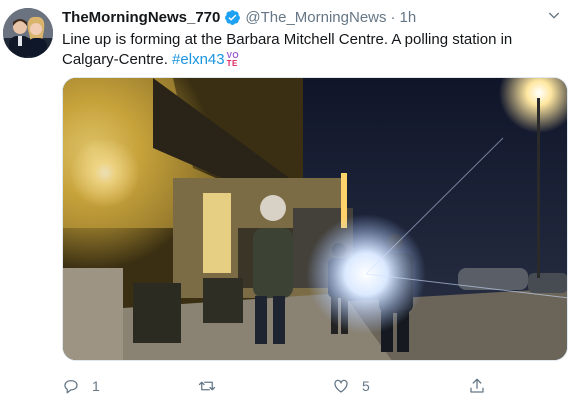 This screenshot has height=407, width=576. What do you see at coordinates (81, 386) in the screenshot?
I see `reply-button: 1` at bounding box center [81, 386].